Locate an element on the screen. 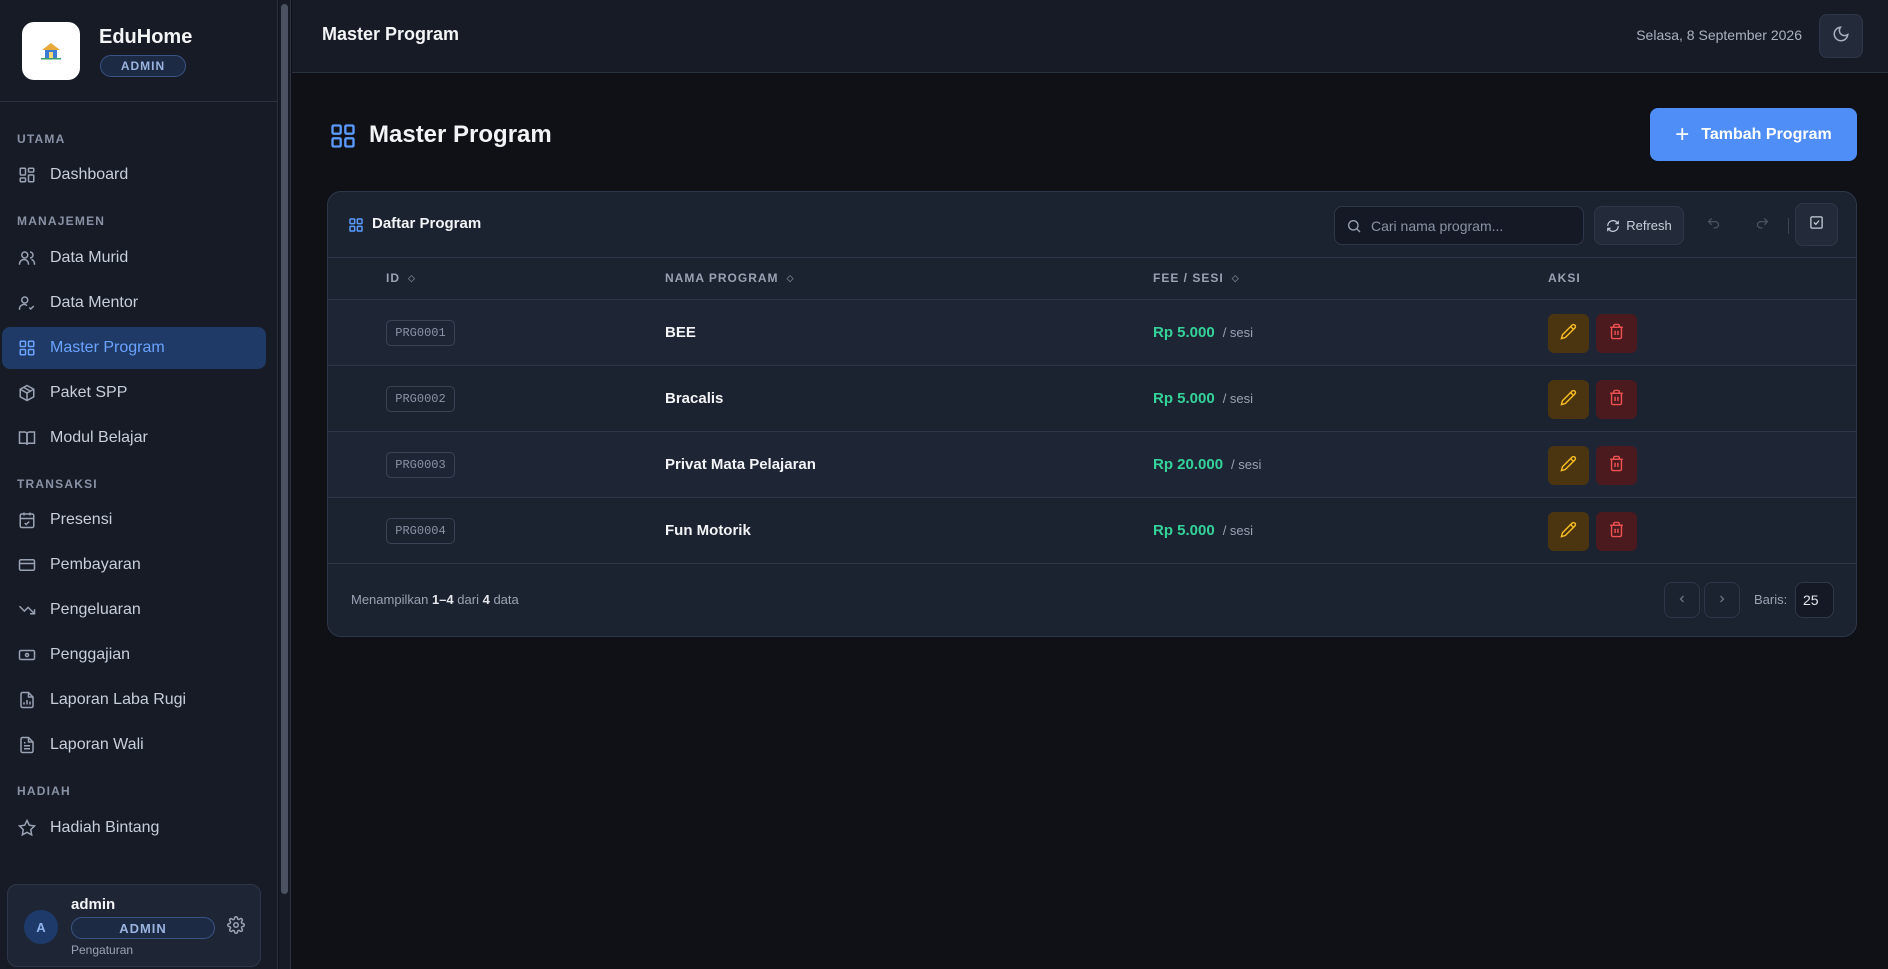 Image resolution: width=1888 pixels, height=969 pixels. sidebar-item-data-mentor: Data Mentor is located at coordinates (134, 303).